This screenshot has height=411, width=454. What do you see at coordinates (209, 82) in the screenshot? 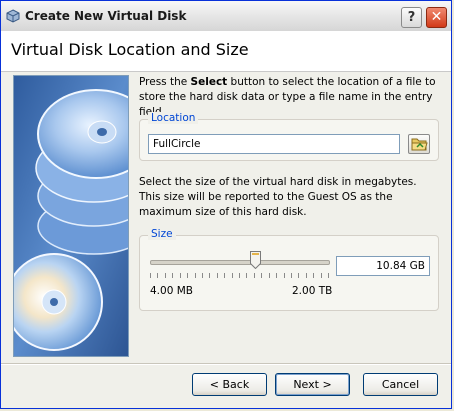
I see `select-keyword: Select` at bounding box center [209, 82].